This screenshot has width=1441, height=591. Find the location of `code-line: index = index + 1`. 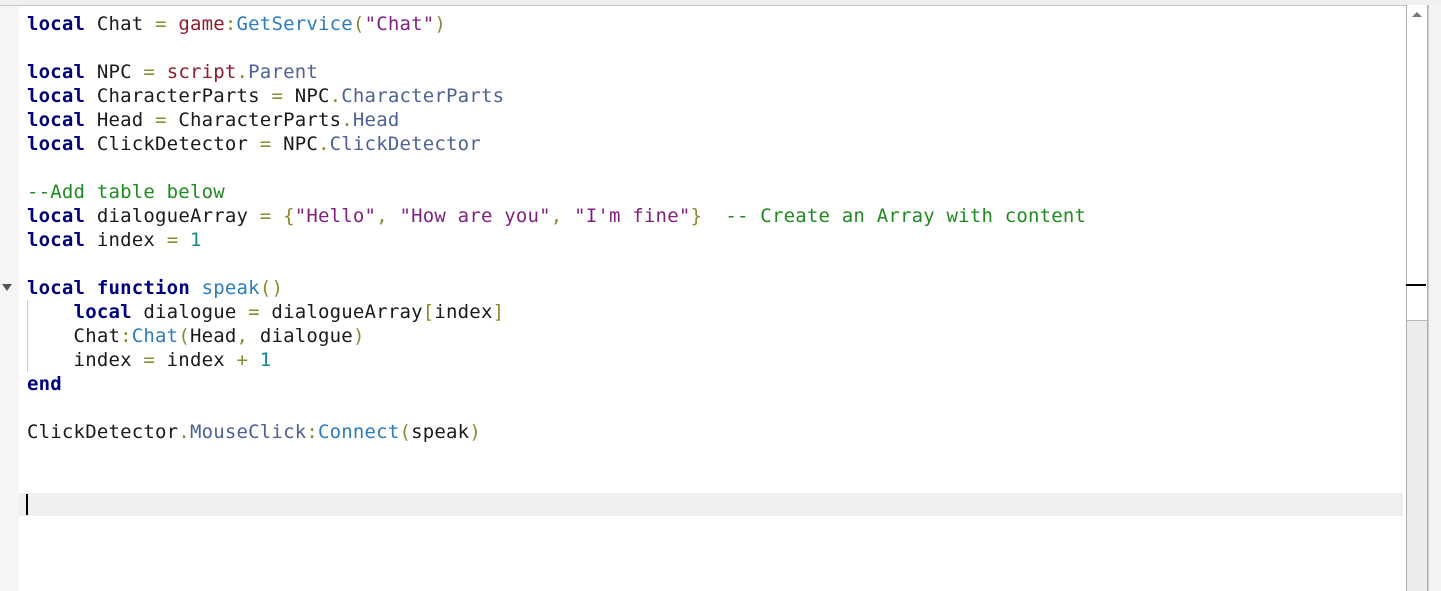

code-line: index = index + 1 is located at coordinates (716, 360).